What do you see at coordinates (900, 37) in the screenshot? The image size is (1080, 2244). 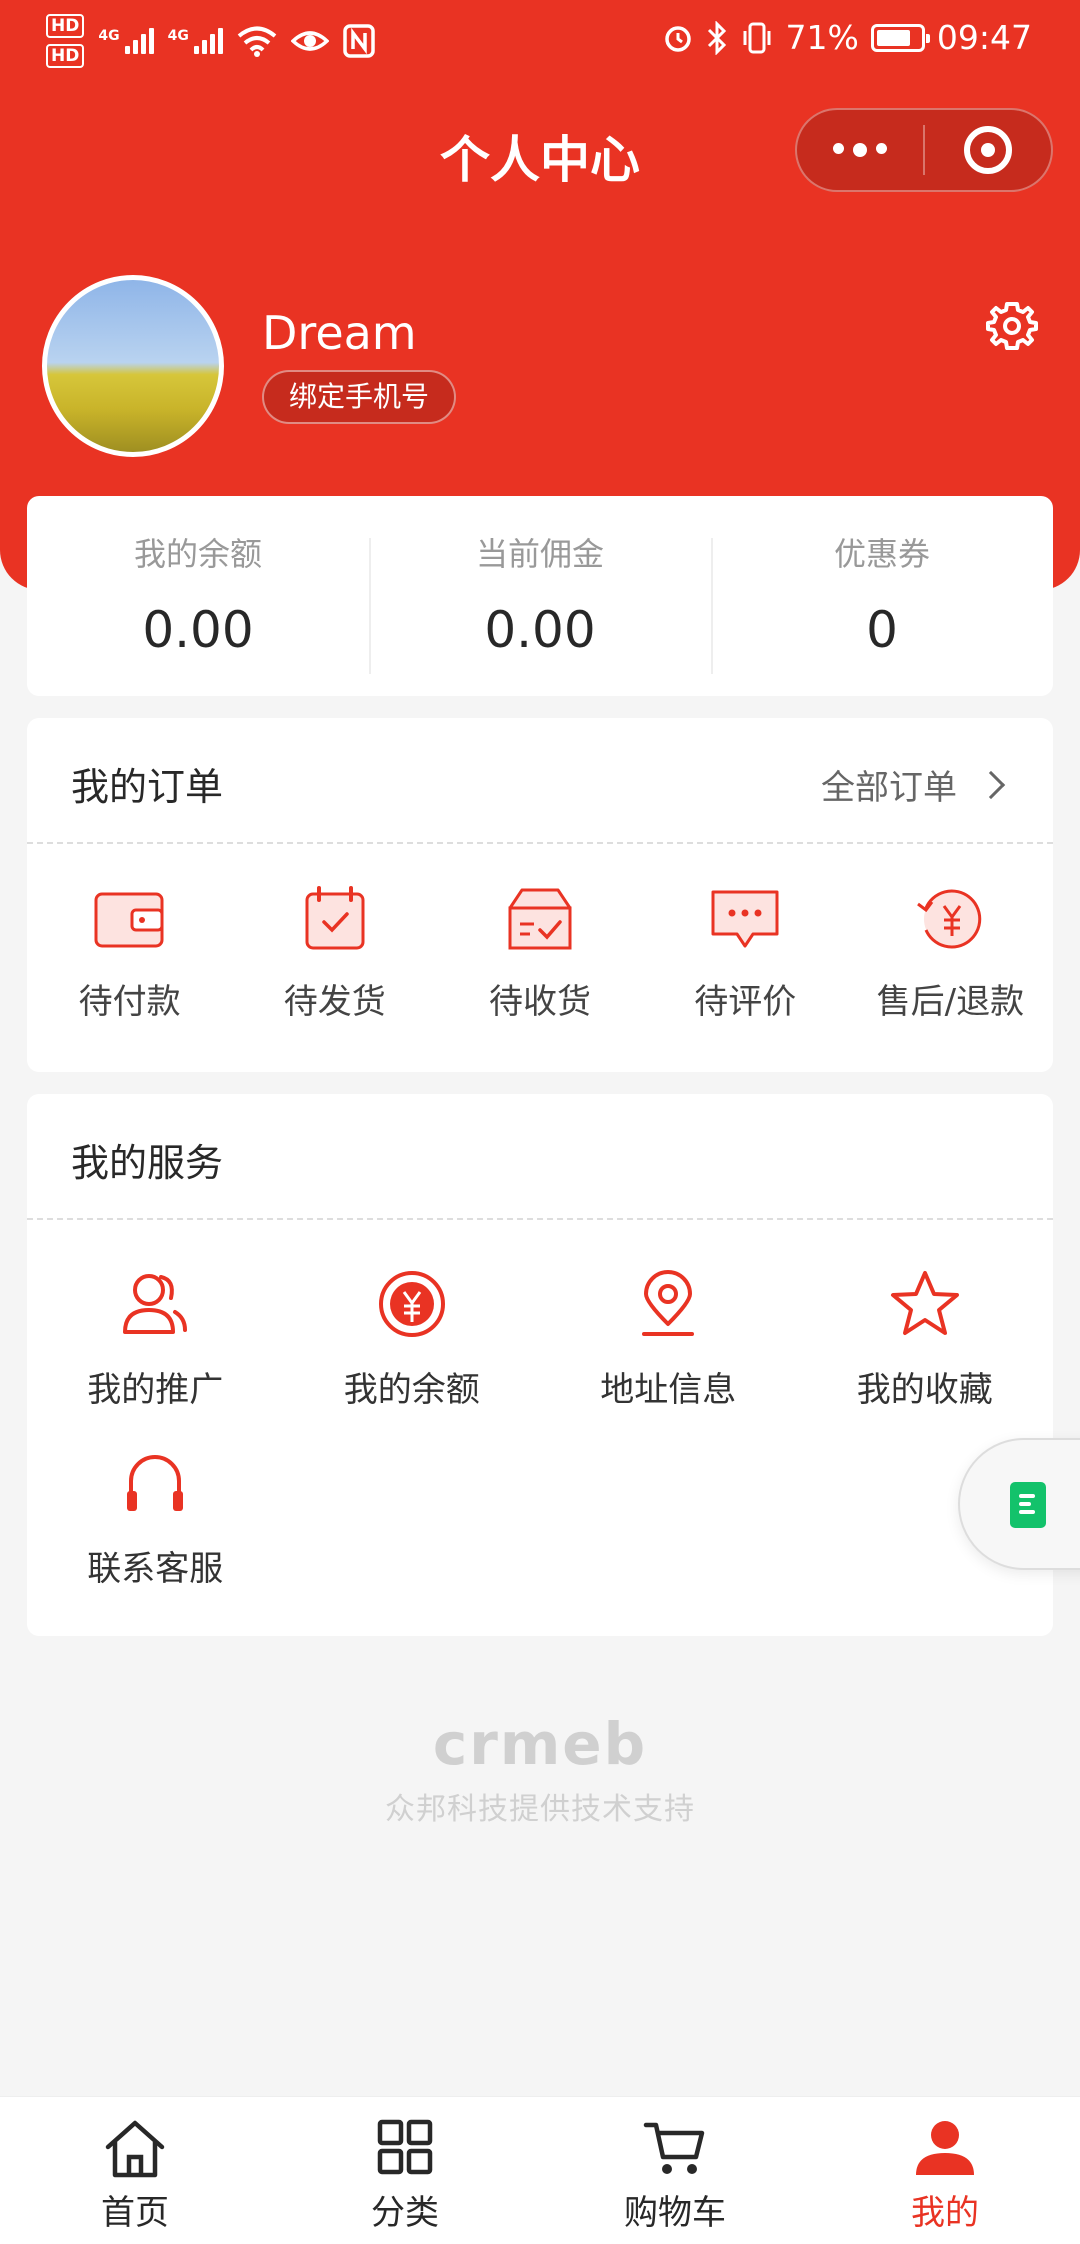 I see `battery-icon` at bounding box center [900, 37].